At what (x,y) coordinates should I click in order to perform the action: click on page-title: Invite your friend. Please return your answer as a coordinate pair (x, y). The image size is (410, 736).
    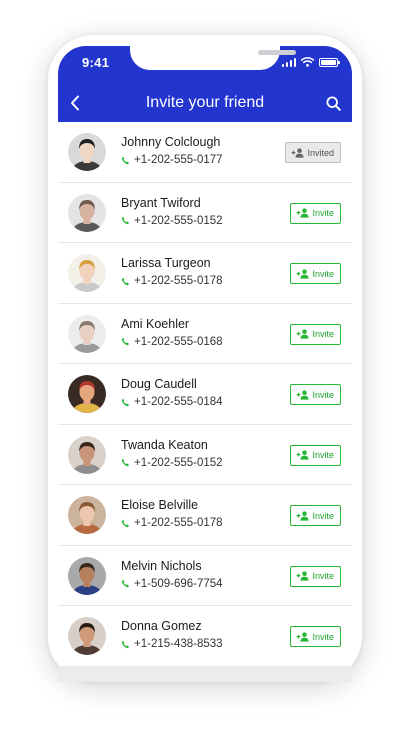
    Looking at the image, I should click on (205, 102).